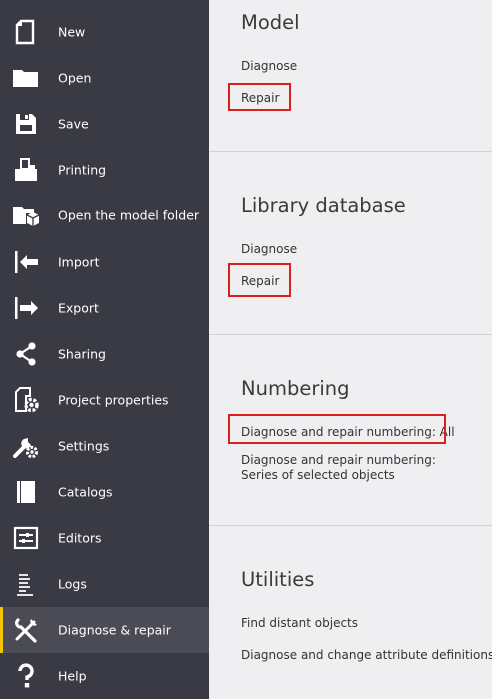 The height and width of the screenshot is (699, 492). I want to click on library-diagnose-link: Diagnose, so click(269, 249).